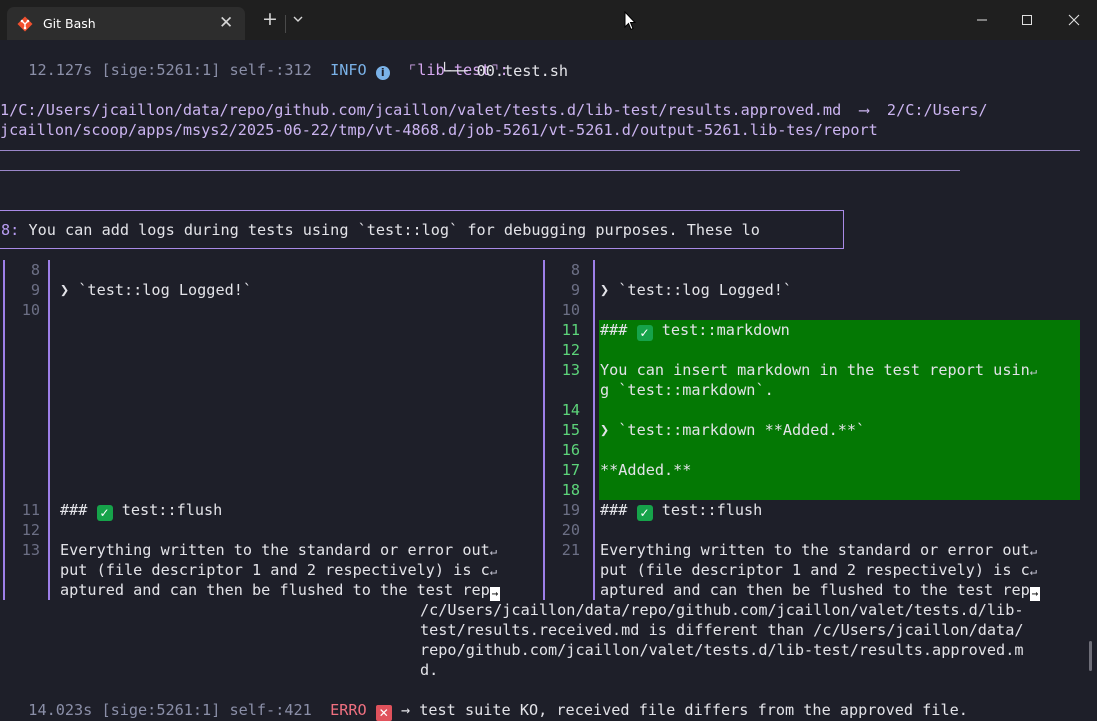  What do you see at coordinates (206, 70) in the screenshot?
I see `log-source: [sige:5261:1] self-:312` at bounding box center [206, 70].